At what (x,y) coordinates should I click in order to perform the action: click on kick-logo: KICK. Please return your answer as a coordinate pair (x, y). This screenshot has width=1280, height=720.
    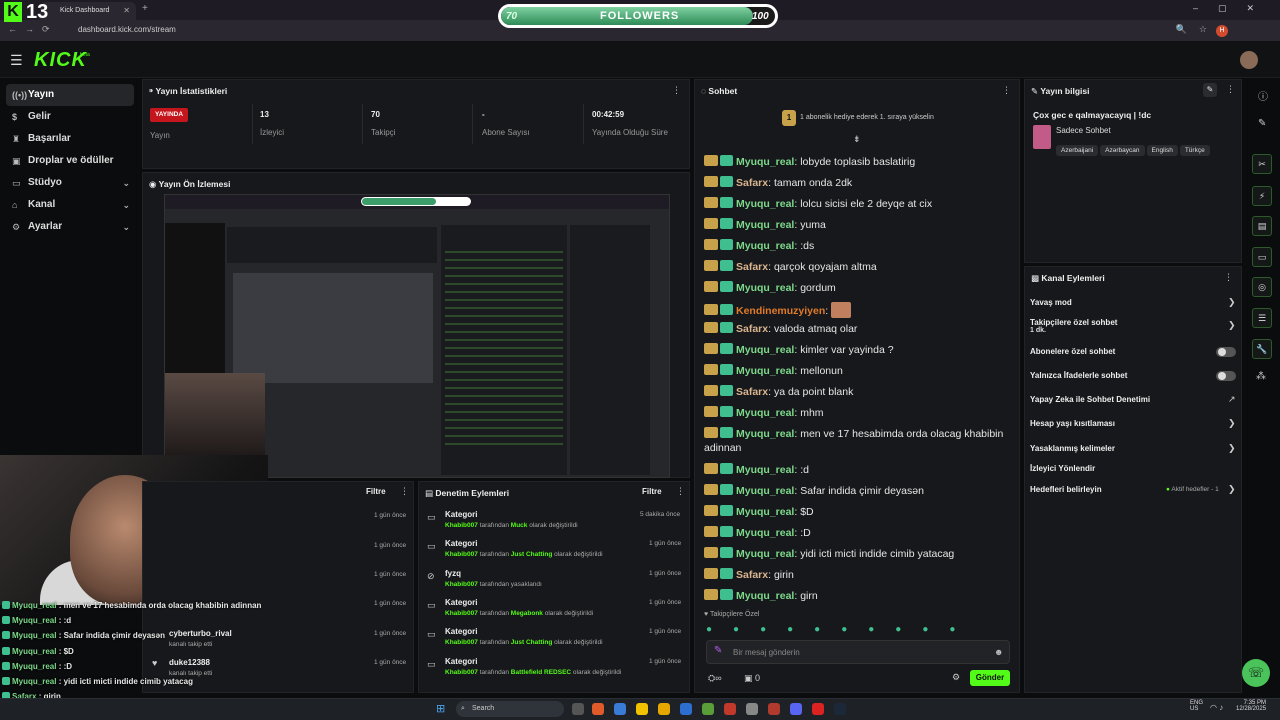
    Looking at the image, I should click on (60, 60).